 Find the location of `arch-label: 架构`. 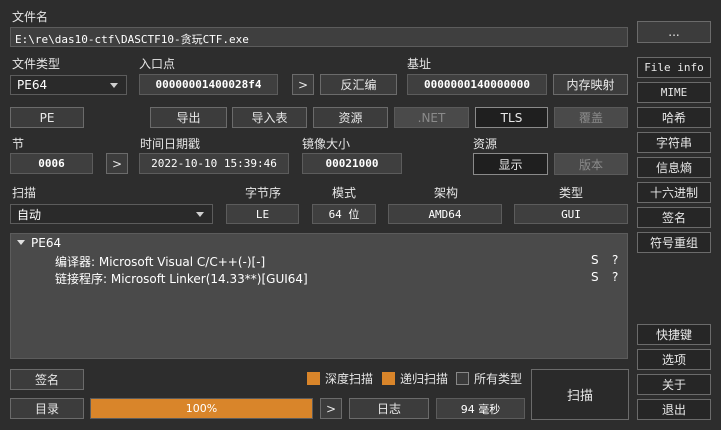

arch-label: 架构 is located at coordinates (446, 193).